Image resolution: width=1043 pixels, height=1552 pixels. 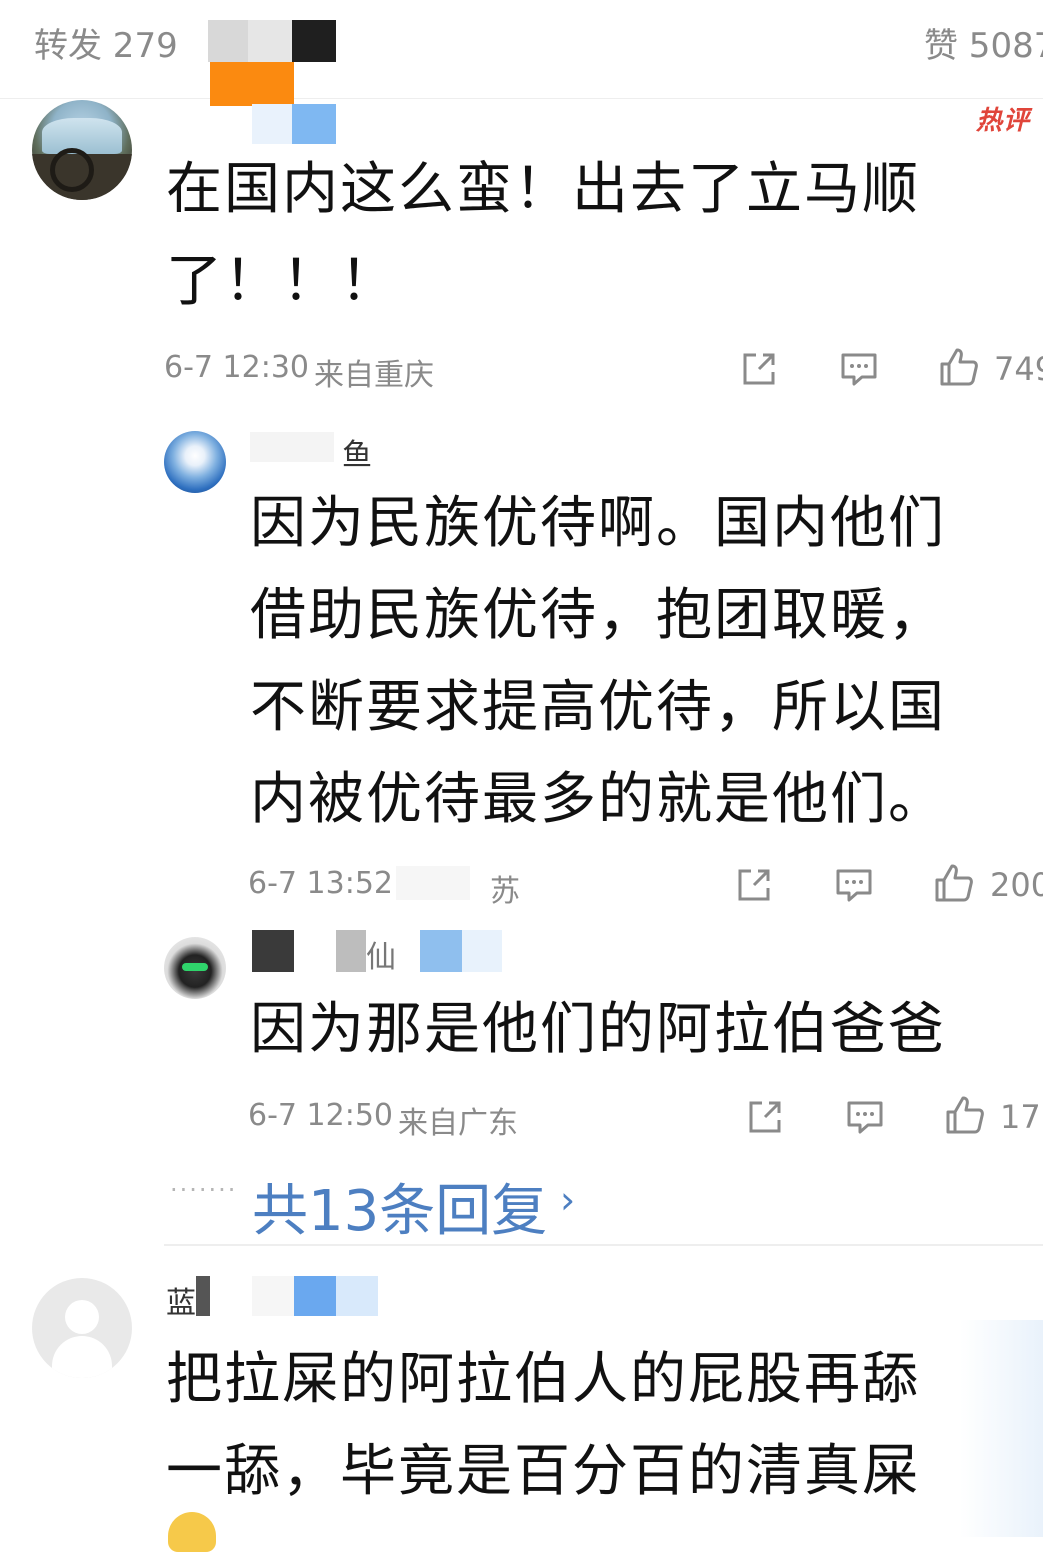 What do you see at coordinates (983, 42) in the screenshot?
I see `like-total: 赞 5087` at bounding box center [983, 42].